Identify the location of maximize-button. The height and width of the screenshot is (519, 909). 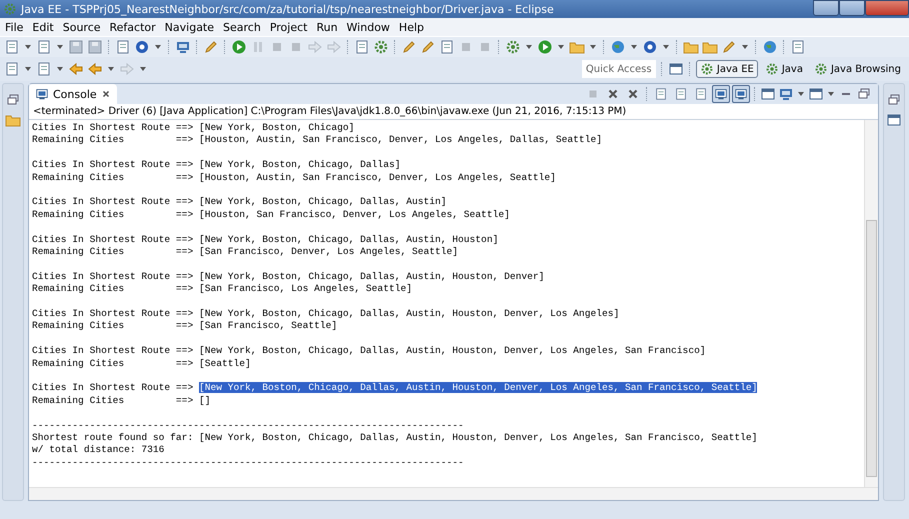
(852, 8).